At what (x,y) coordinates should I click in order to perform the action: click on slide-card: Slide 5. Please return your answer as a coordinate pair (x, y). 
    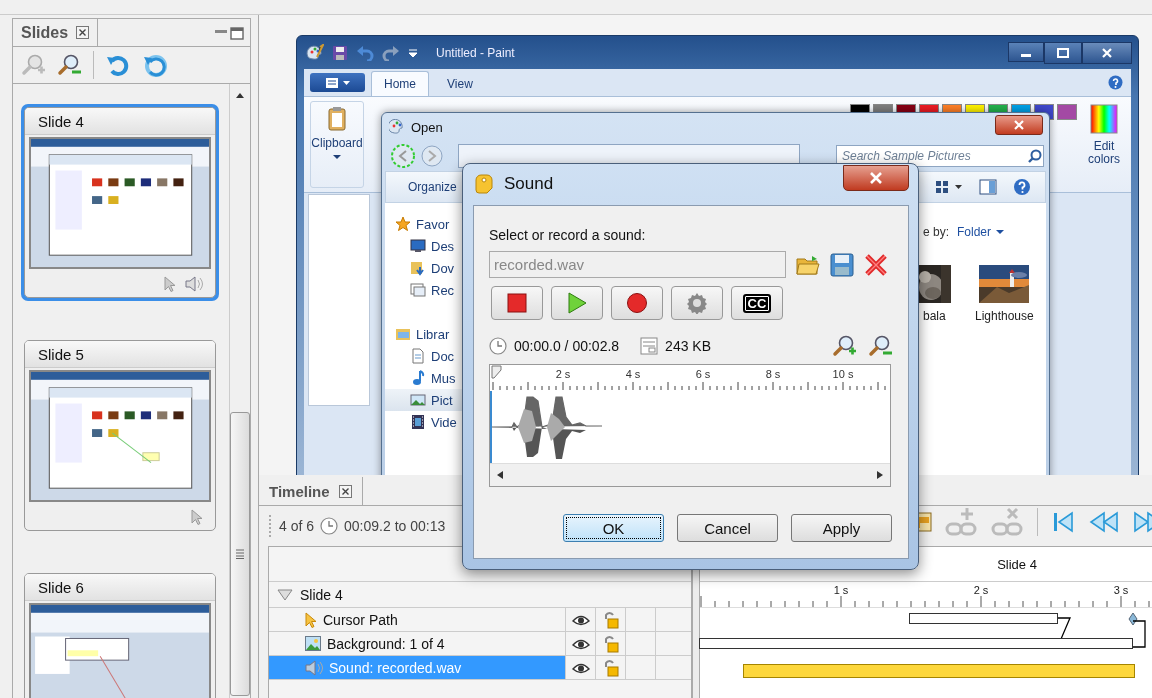
    Looking at the image, I should click on (120, 435).